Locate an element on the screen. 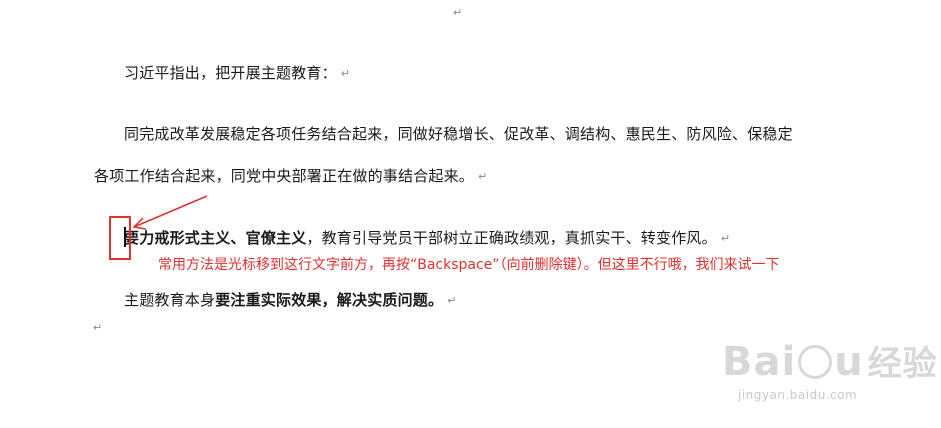 This screenshot has height=428, width=941. watermark-logo-text-b: u is located at coordinates (849, 362).